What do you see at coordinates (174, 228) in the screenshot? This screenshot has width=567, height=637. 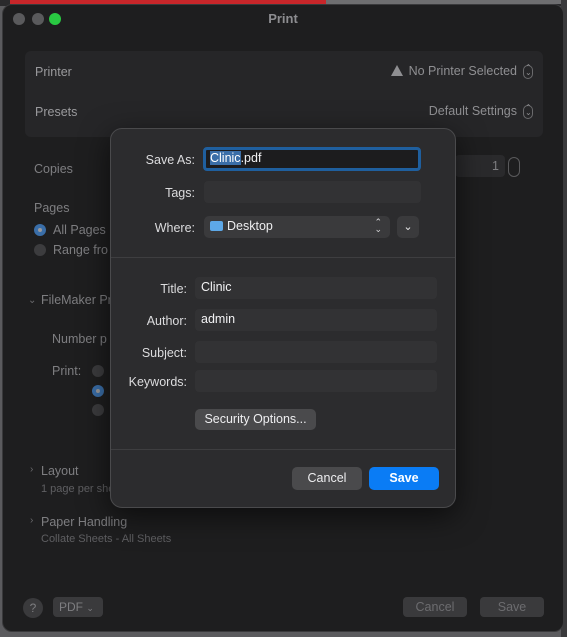 I see `where-label: Where:` at bounding box center [174, 228].